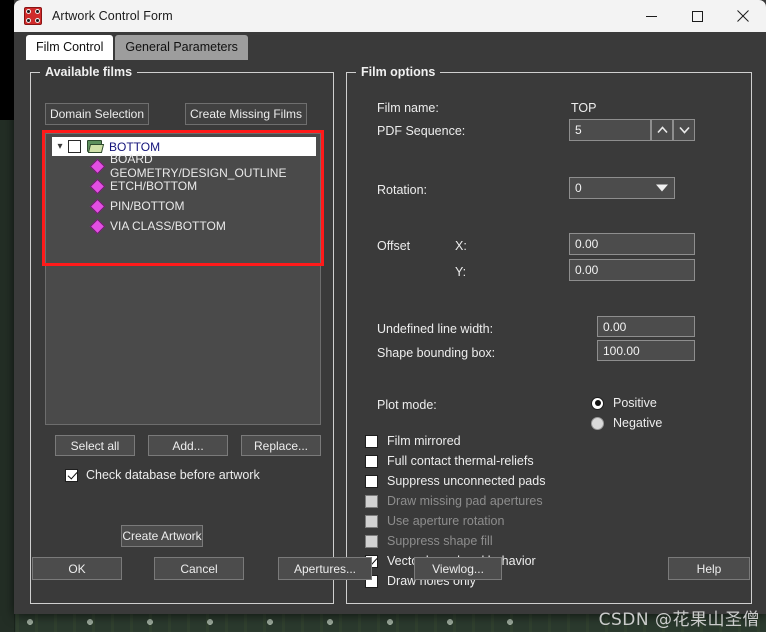 This screenshot has width=766, height=632. What do you see at coordinates (371, 461) in the screenshot?
I see `full-contact-thermal-reliefs-checkbox` at bounding box center [371, 461].